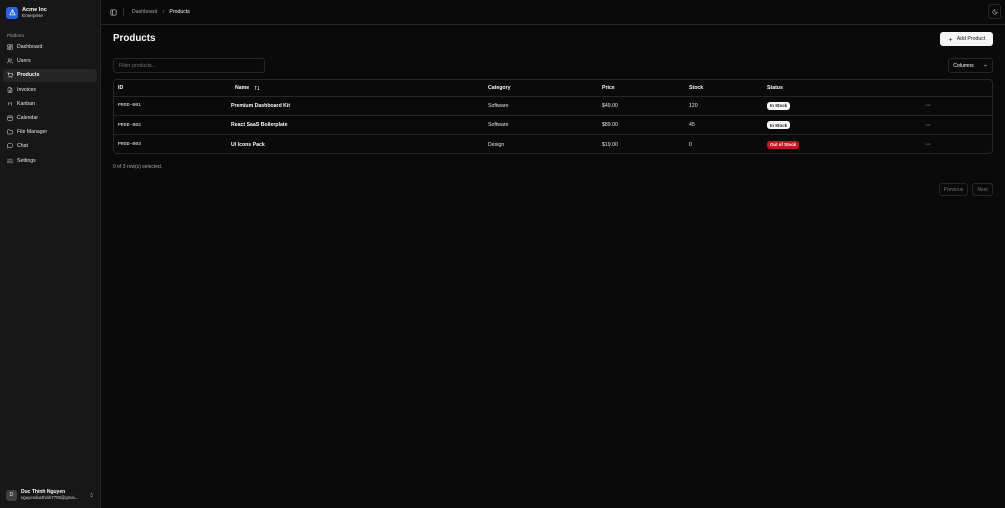 The image size is (1005, 508). What do you see at coordinates (144, 12) in the screenshot?
I see `breadcrumb-link-dashboard: Dashboard` at bounding box center [144, 12].